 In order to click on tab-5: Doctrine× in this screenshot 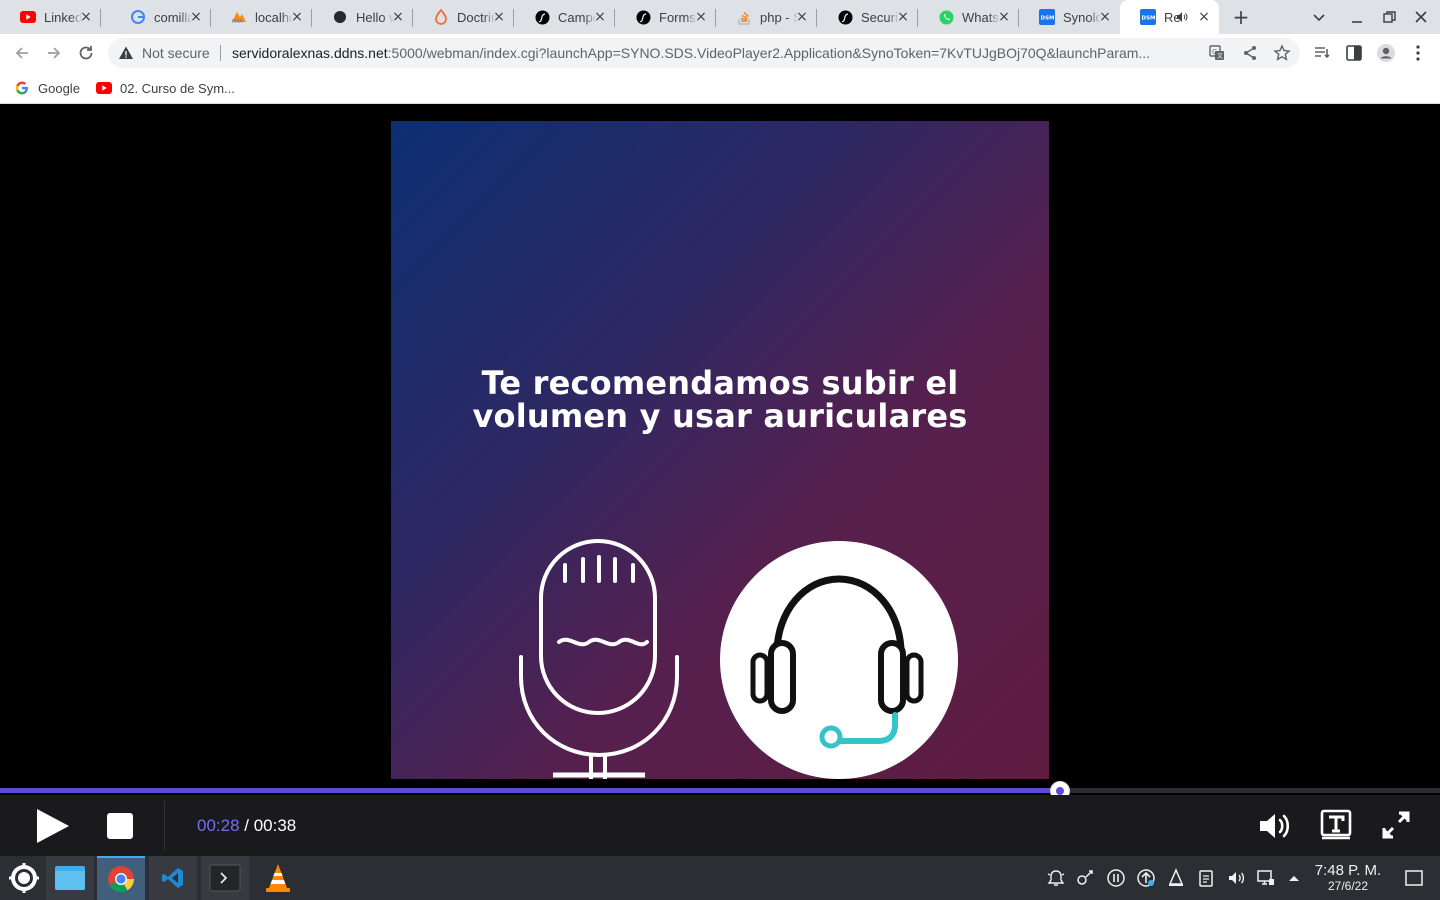, I will do `click(463, 17)`.